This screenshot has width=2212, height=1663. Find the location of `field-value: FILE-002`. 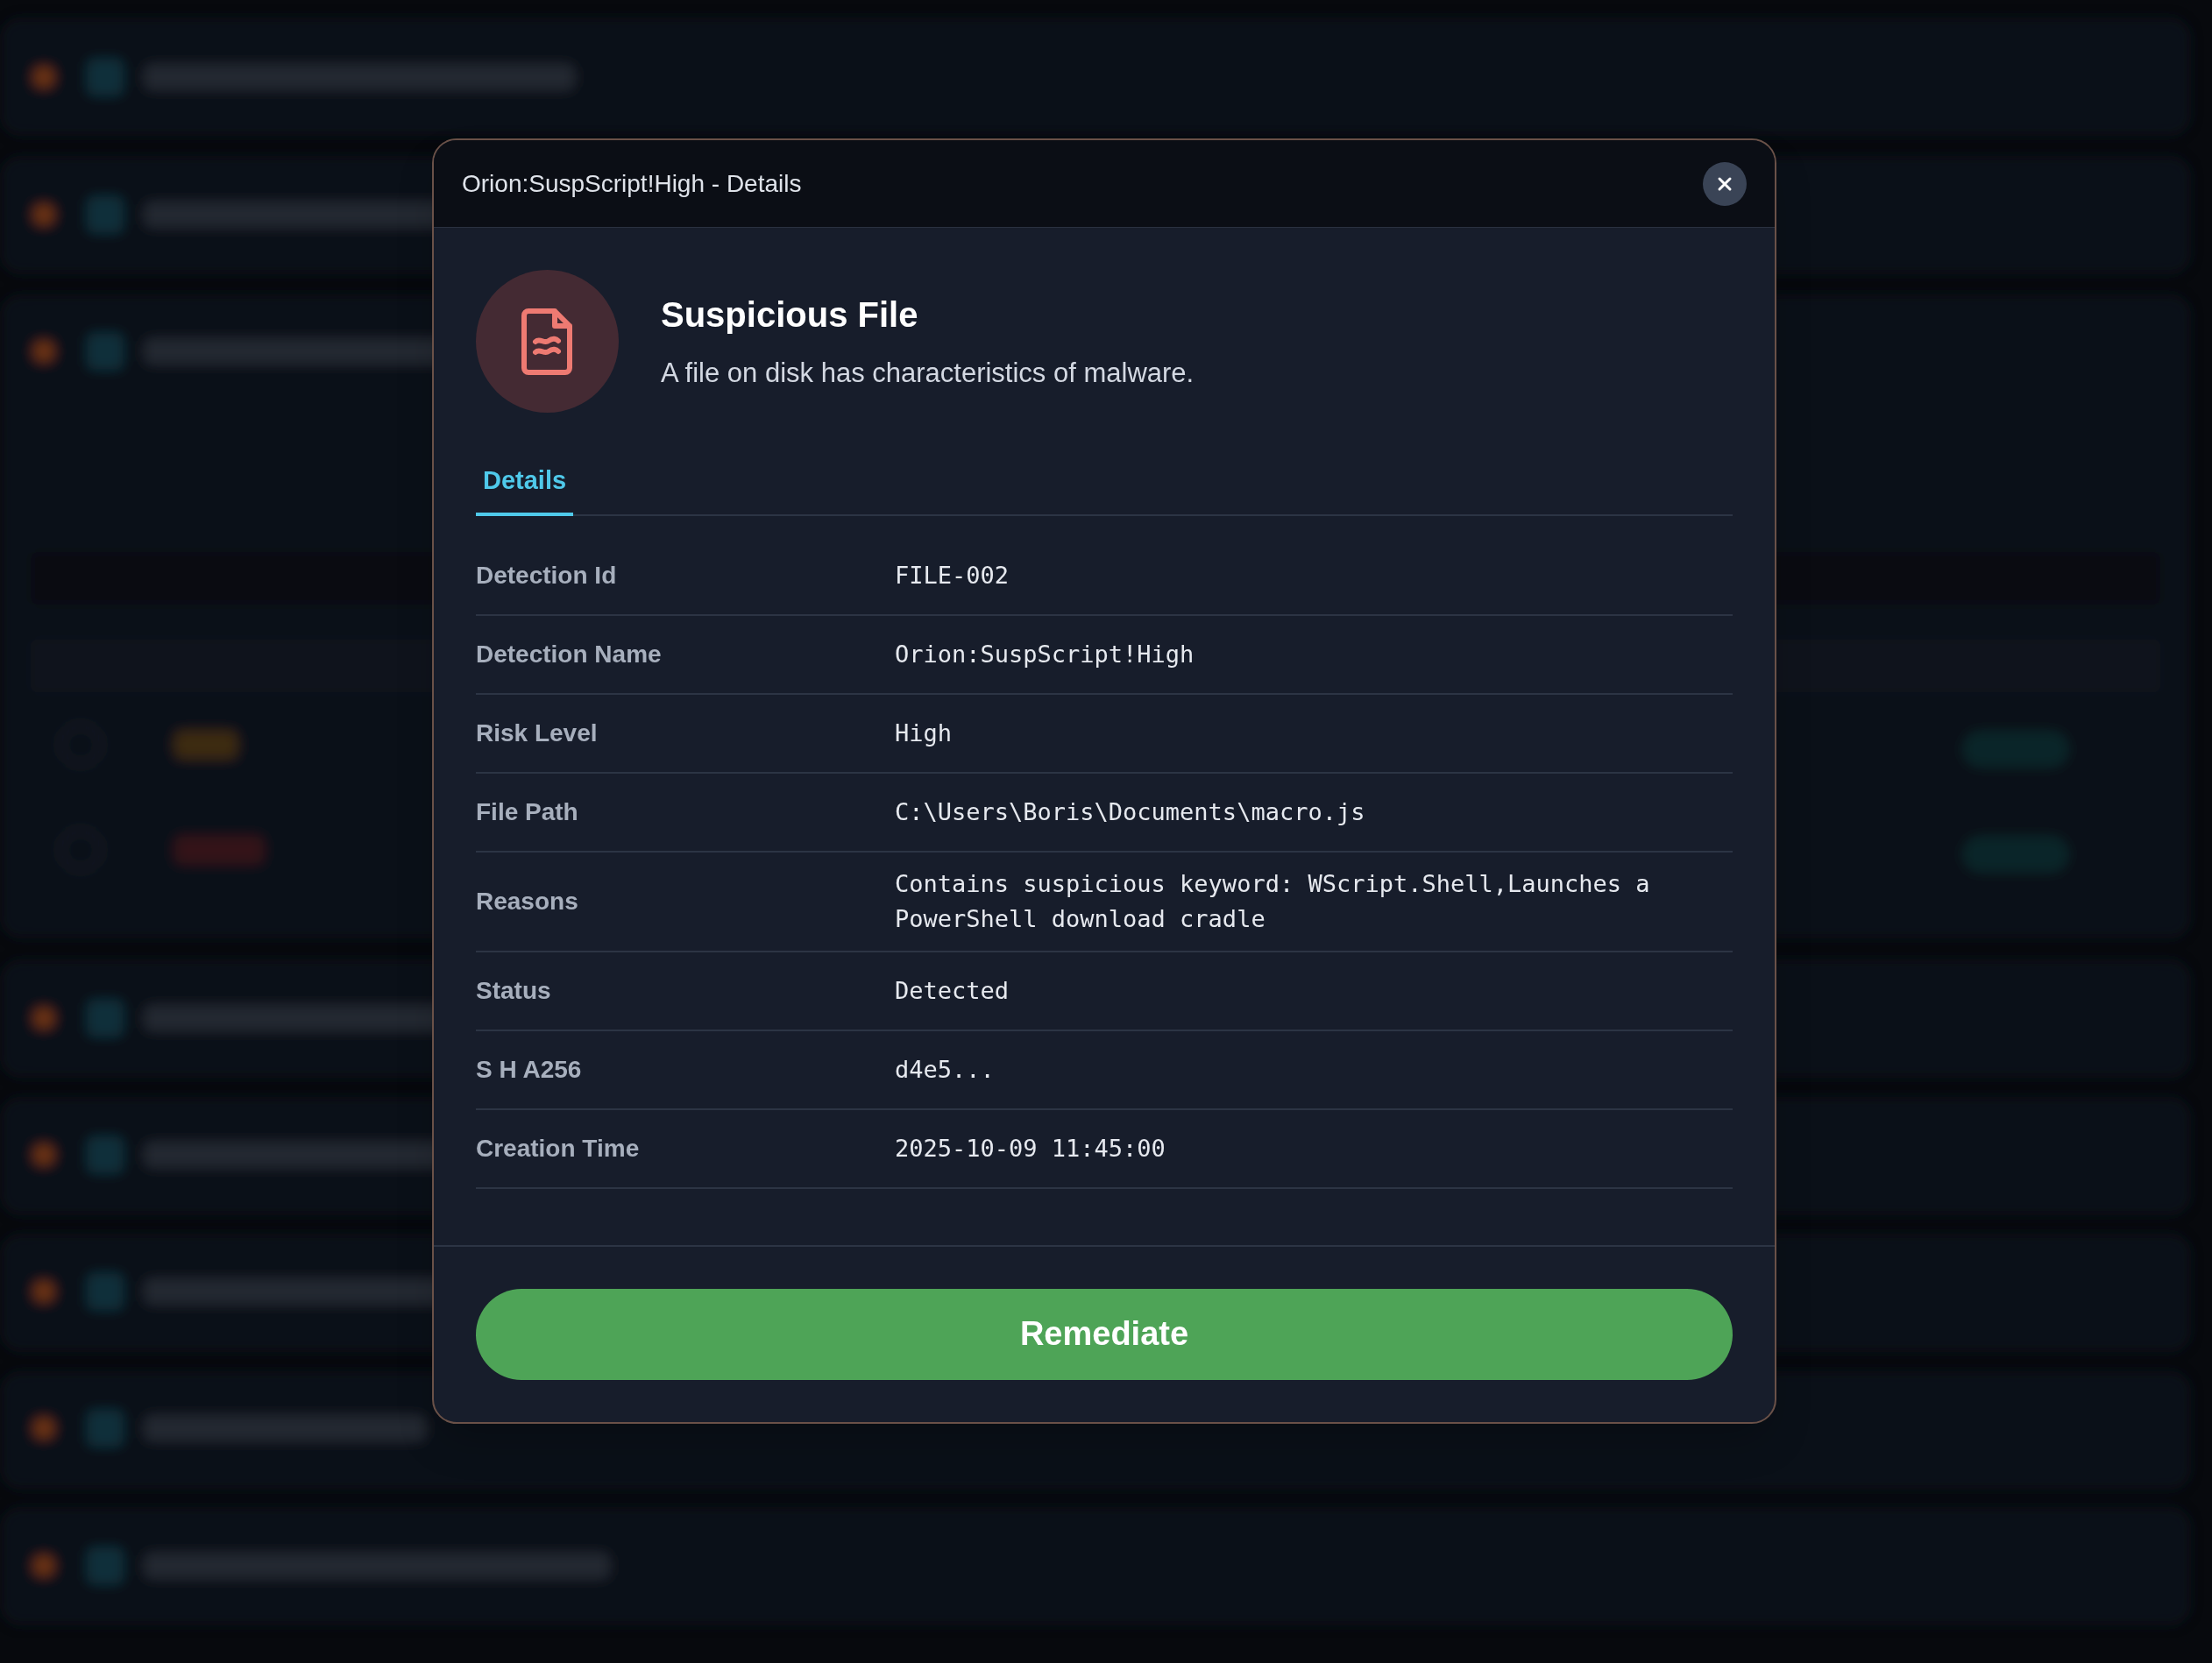

field-value: FILE-002 is located at coordinates (952, 575).